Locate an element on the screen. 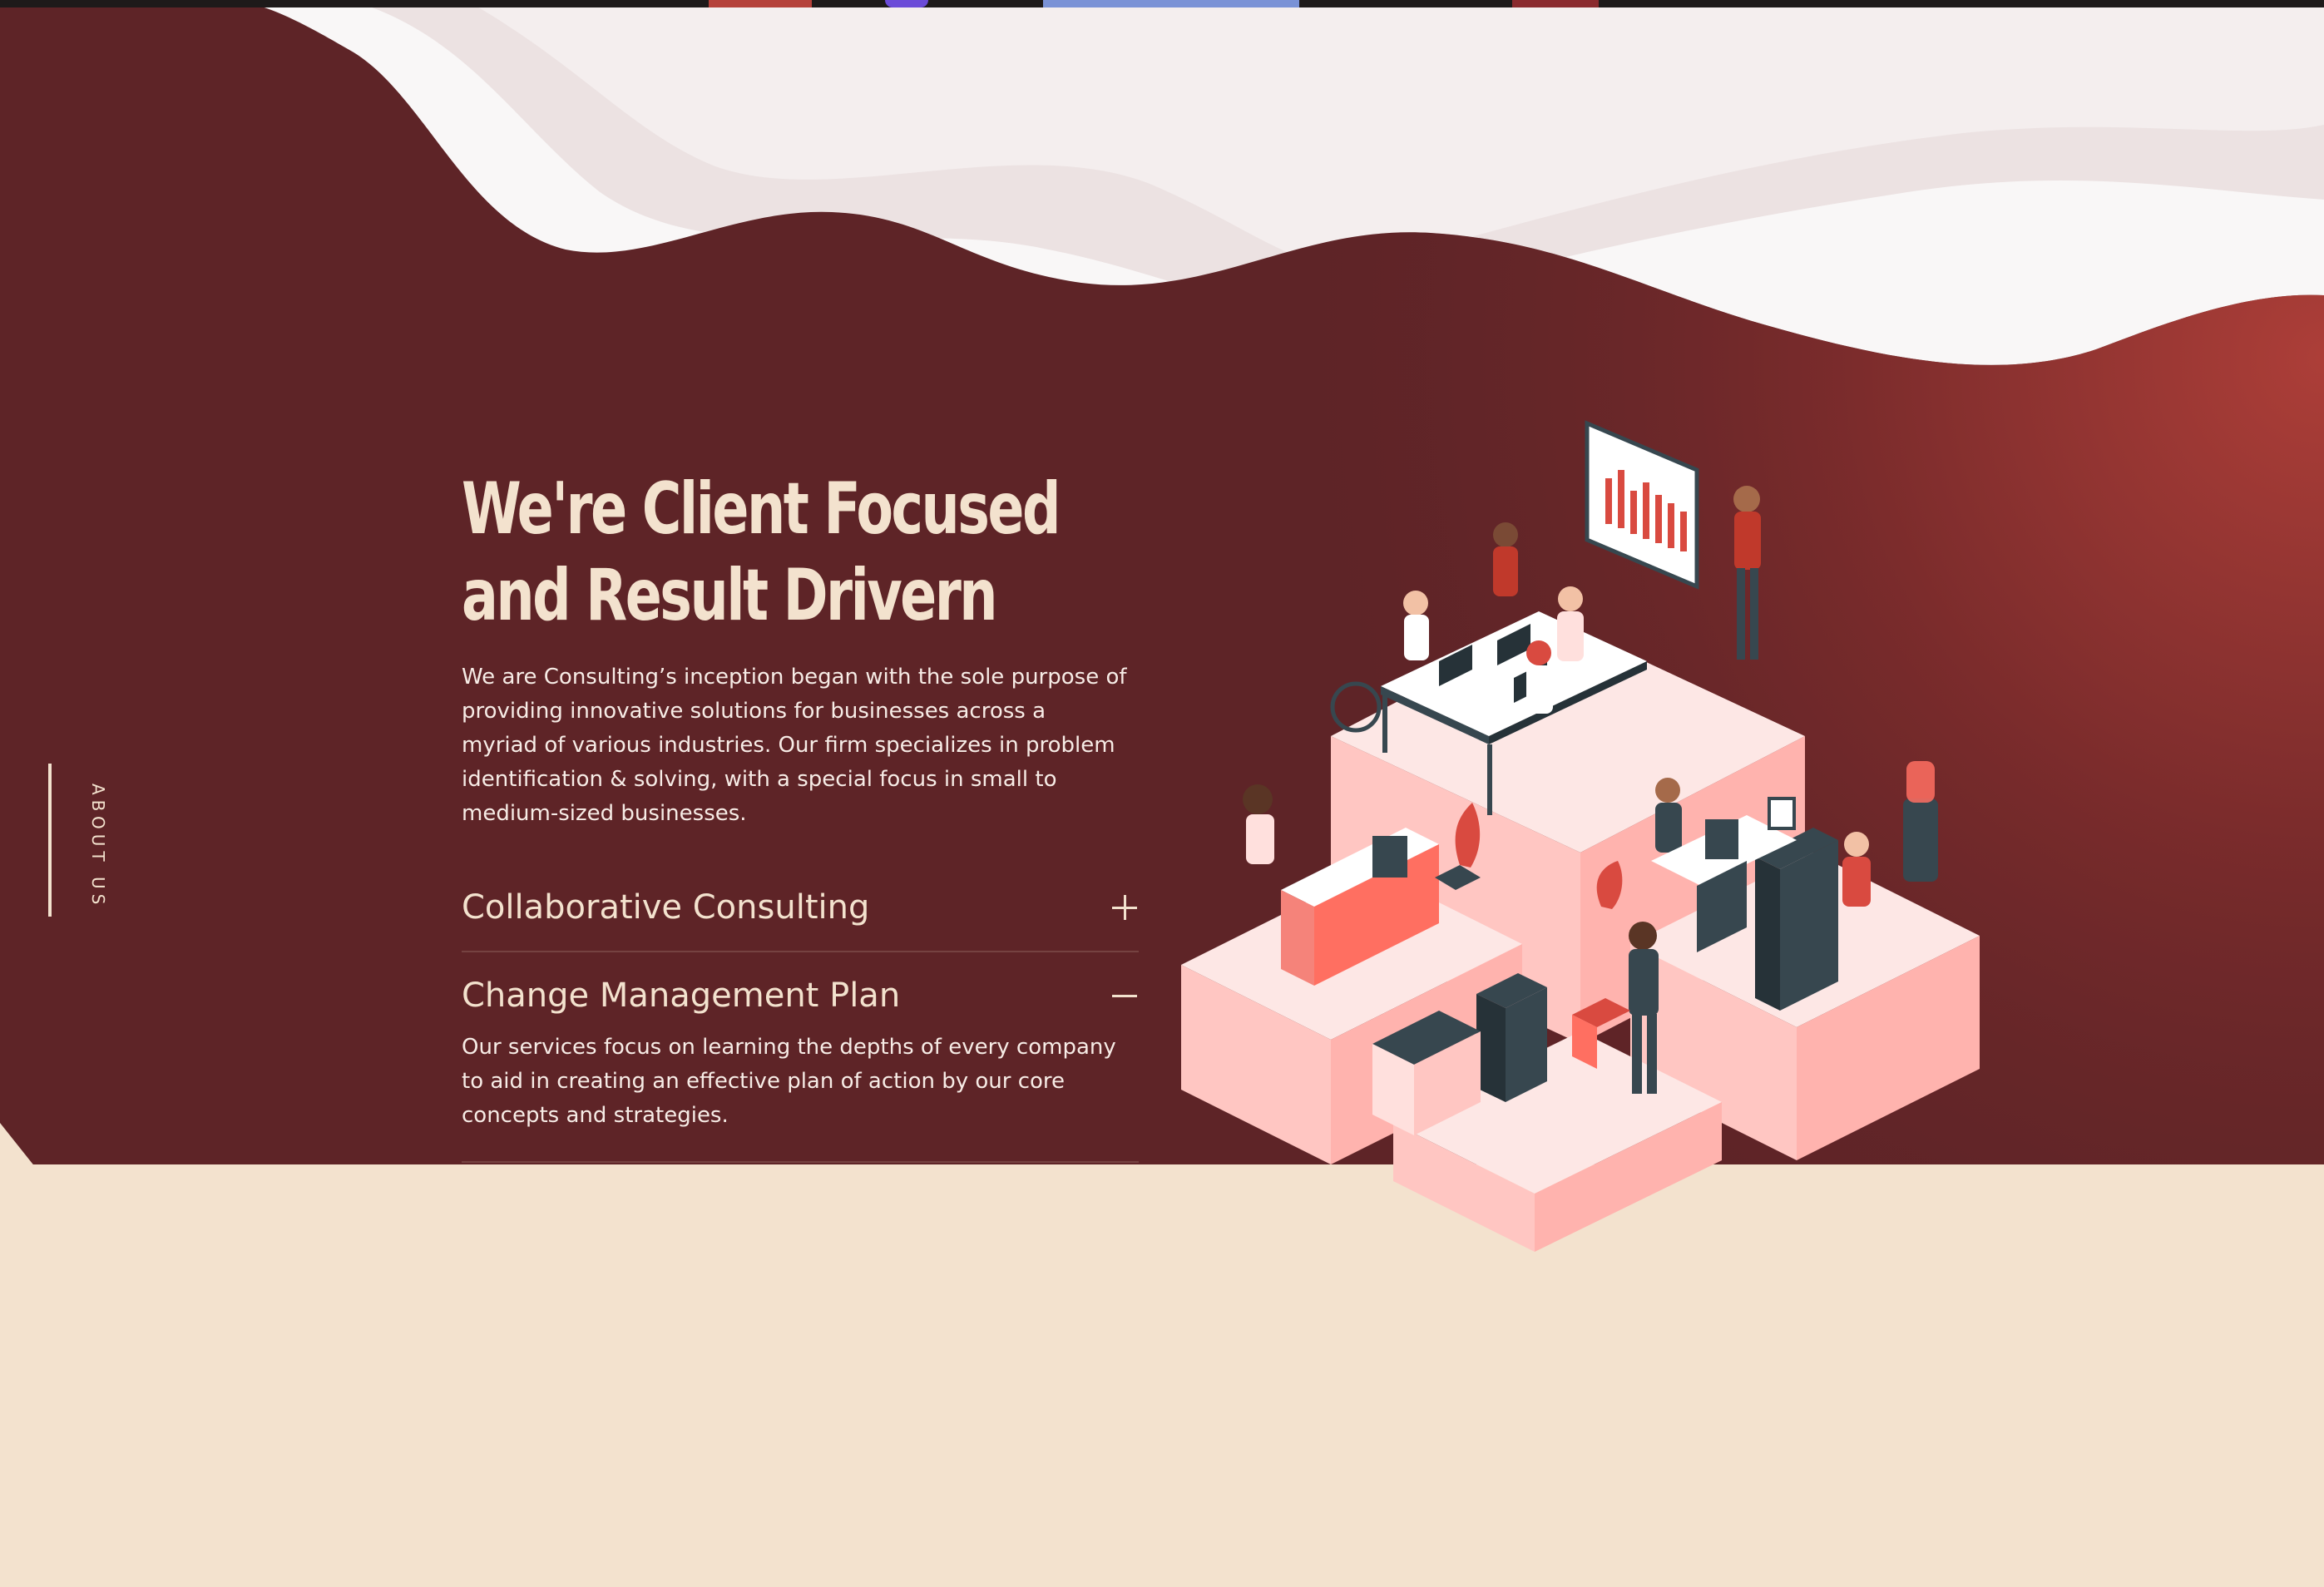 This screenshot has width=2324, height=1587. section-label-about-us: ABOUT US is located at coordinates (78, 840).